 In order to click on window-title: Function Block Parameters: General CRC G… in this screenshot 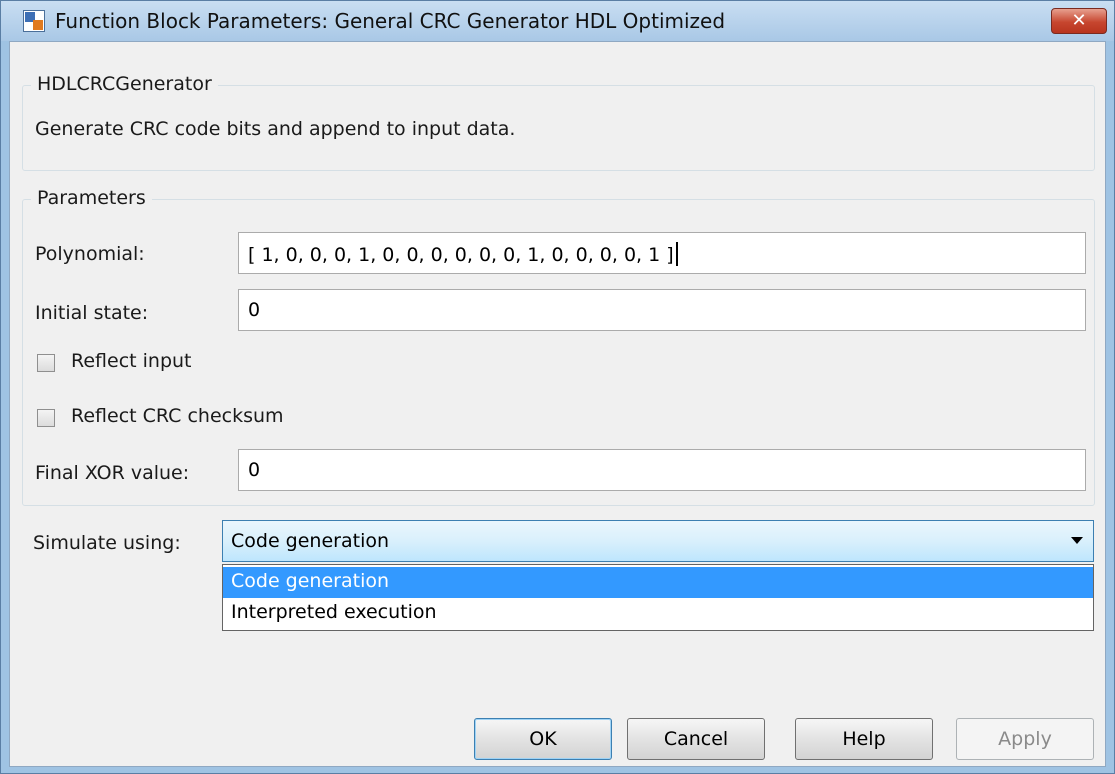, I will do `click(390, 21)`.